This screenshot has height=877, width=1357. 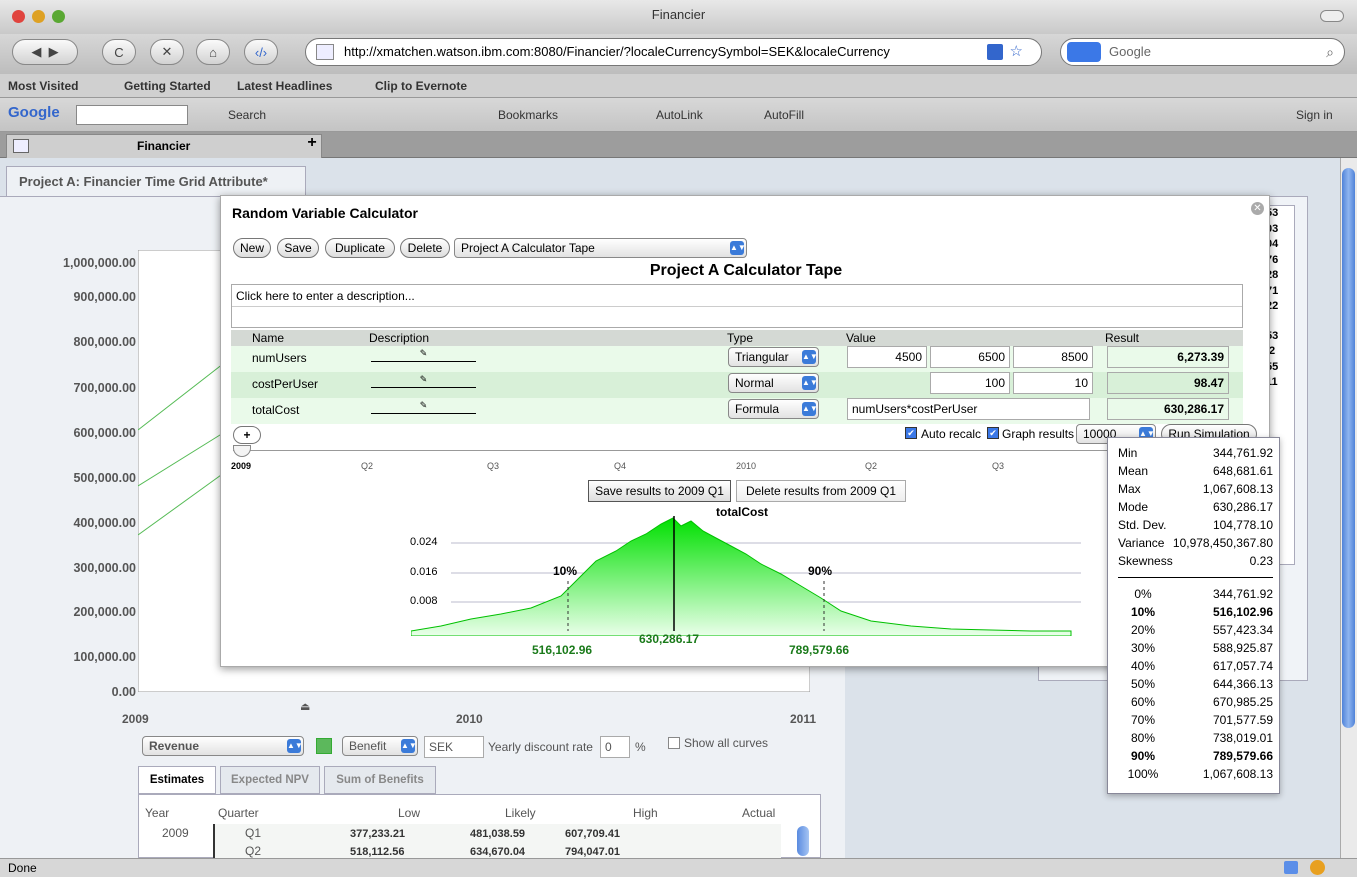 I want to click on tab-financier: Financier, so click(x=164, y=146).